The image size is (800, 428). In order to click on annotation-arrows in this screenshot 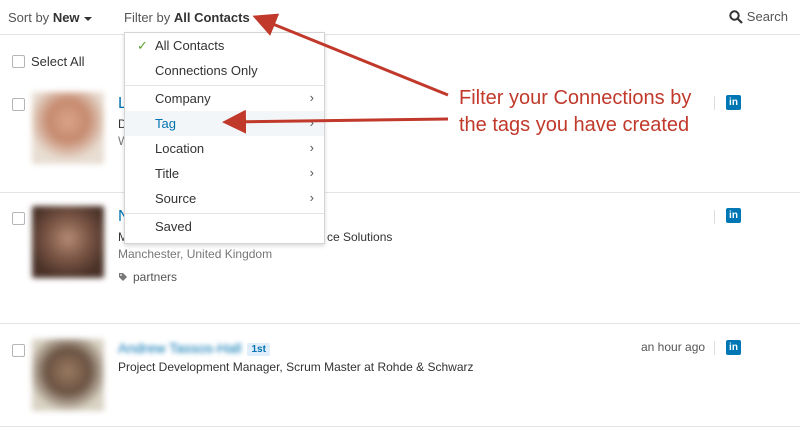, I will do `click(335, 73)`.